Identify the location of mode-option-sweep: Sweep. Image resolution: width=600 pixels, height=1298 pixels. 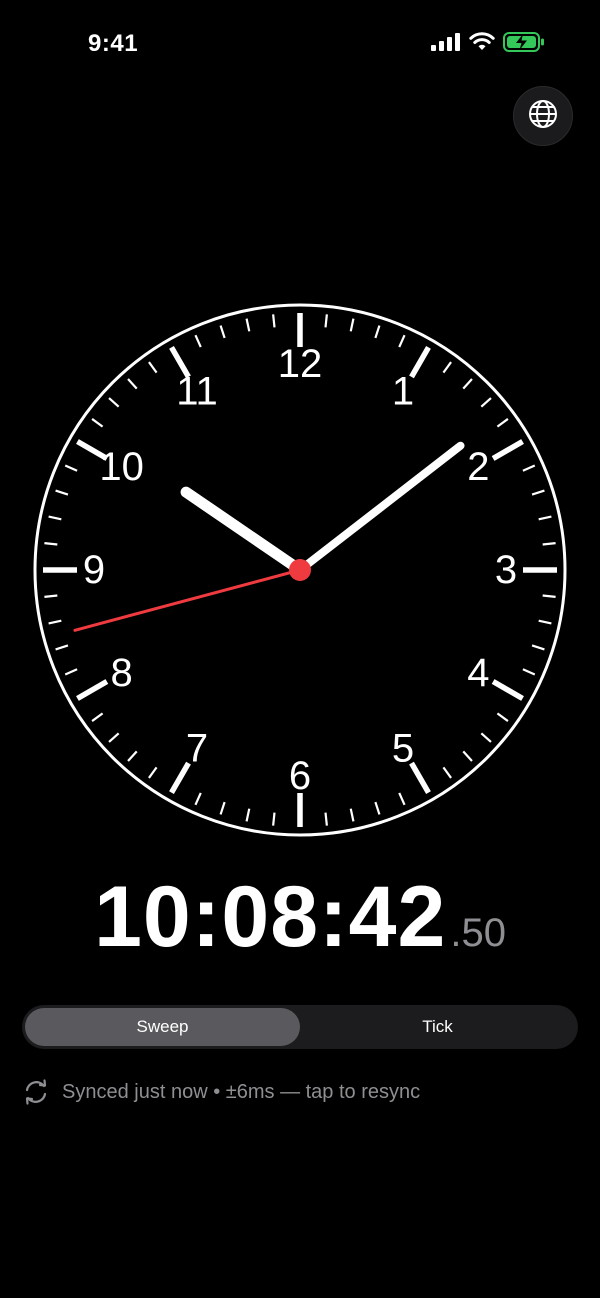
(162, 1027).